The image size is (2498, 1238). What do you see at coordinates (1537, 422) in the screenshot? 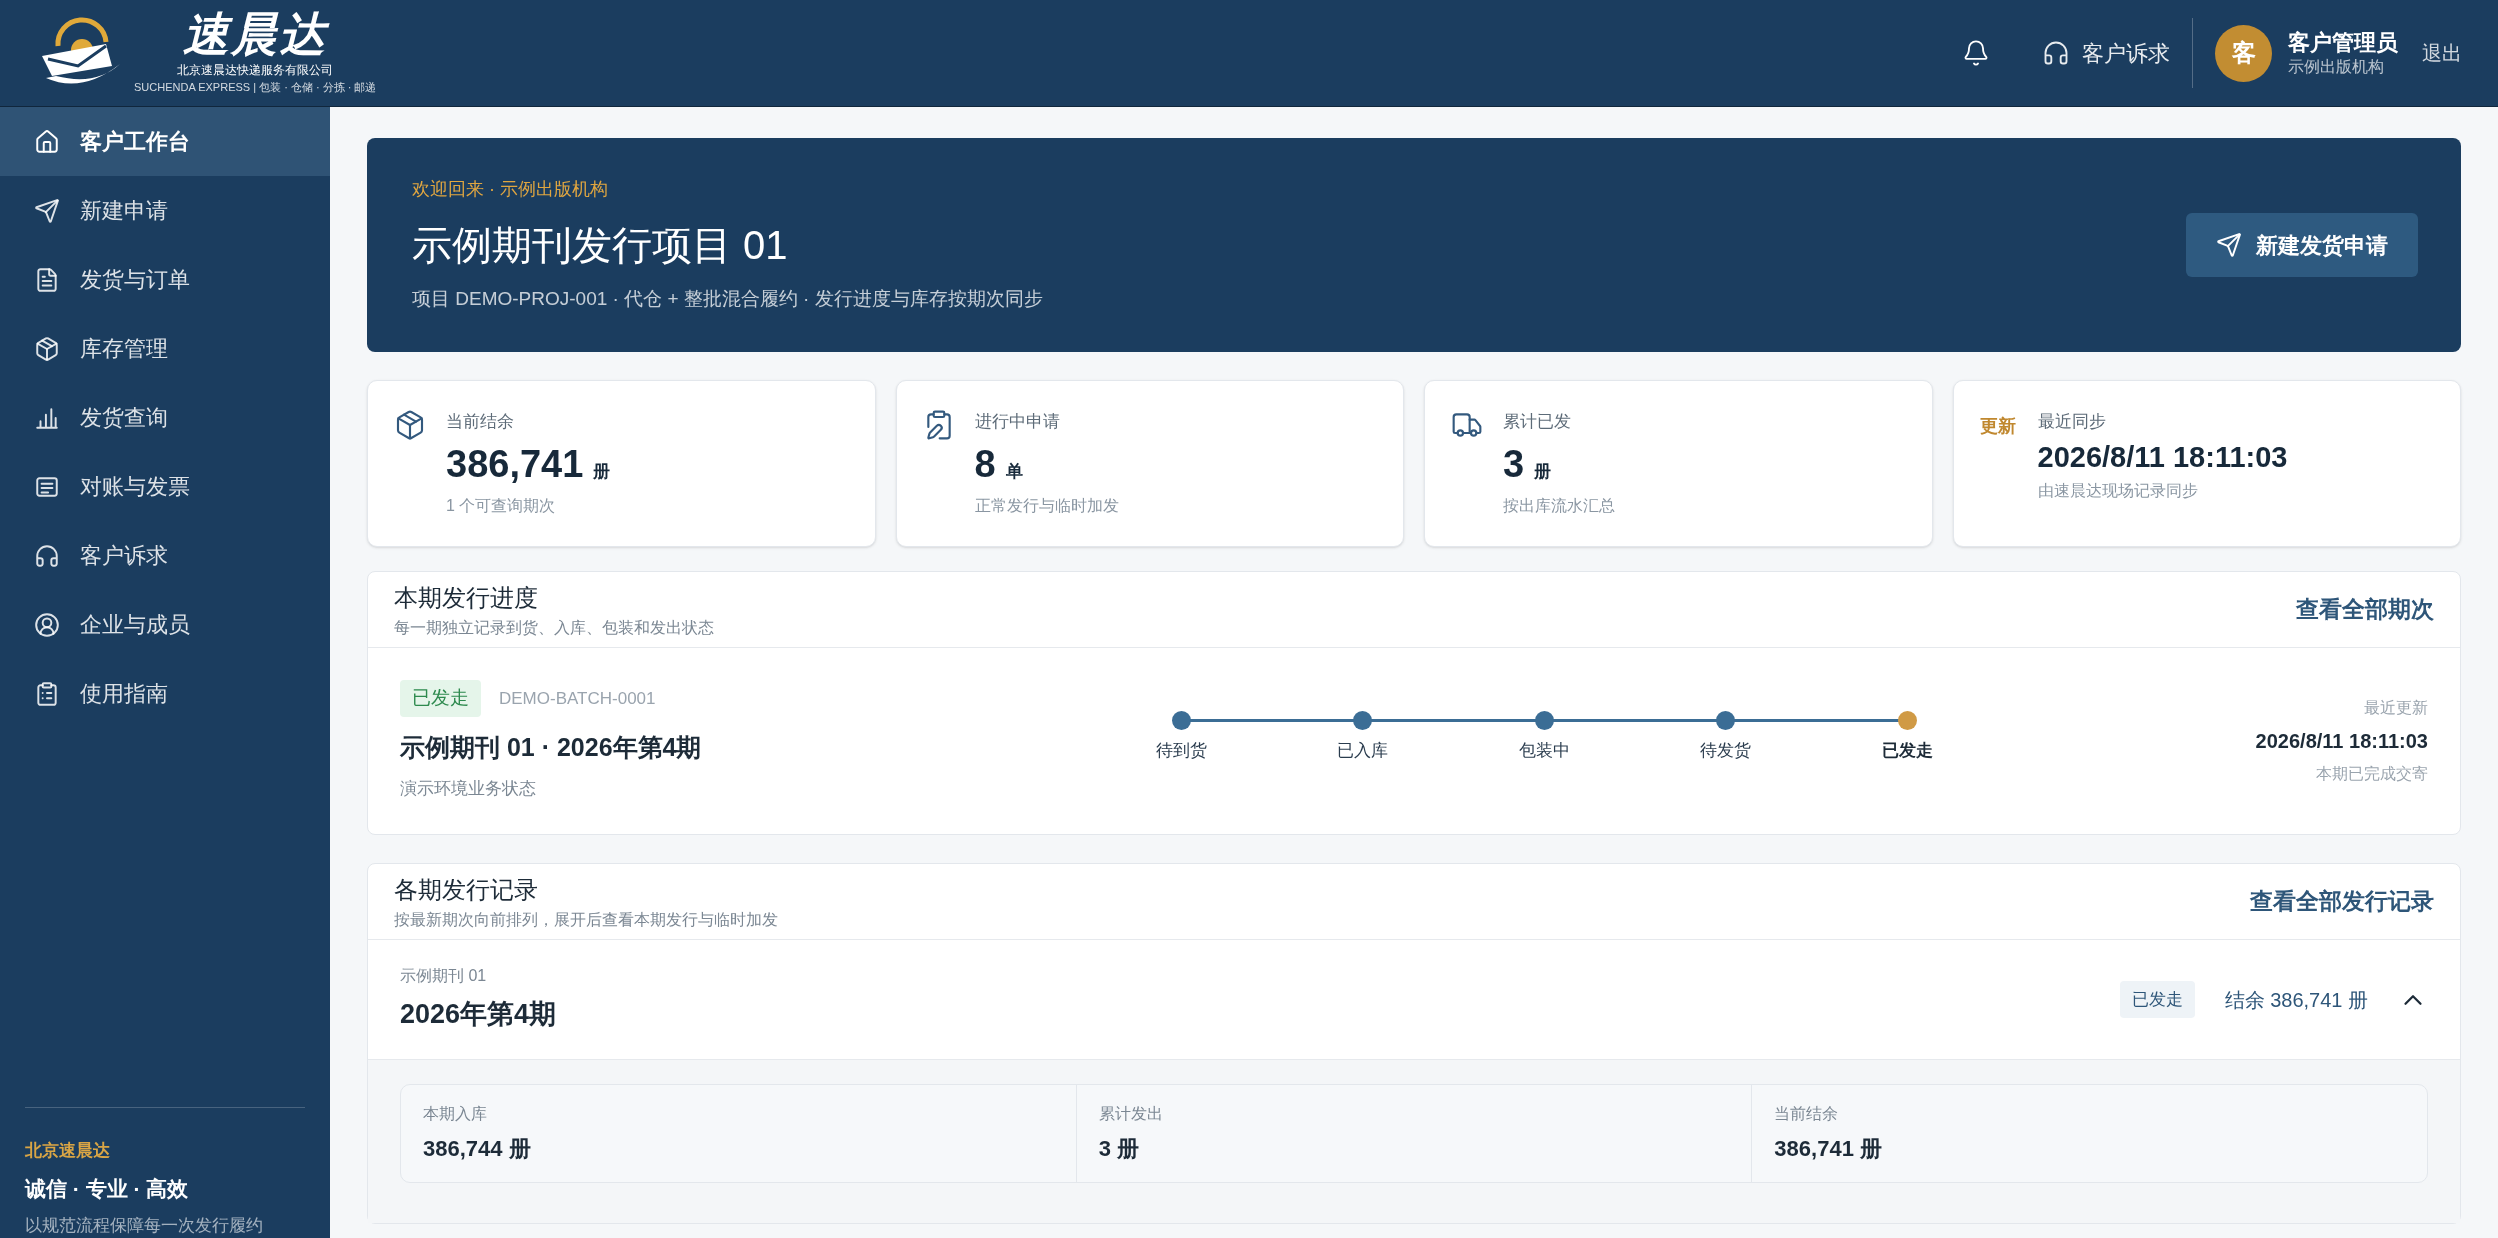
I see `stat-label: 累计已发` at bounding box center [1537, 422].